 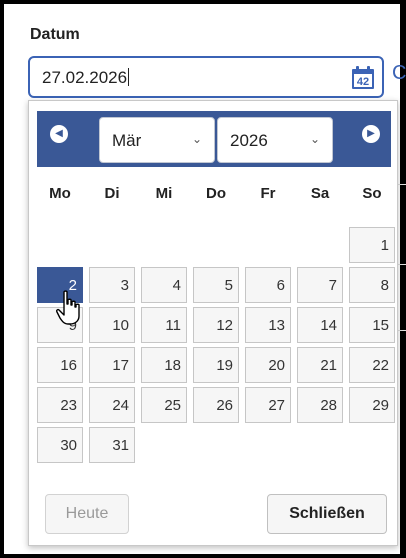 What do you see at coordinates (60, 405) in the screenshot?
I see `day-cell: 23` at bounding box center [60, 405].